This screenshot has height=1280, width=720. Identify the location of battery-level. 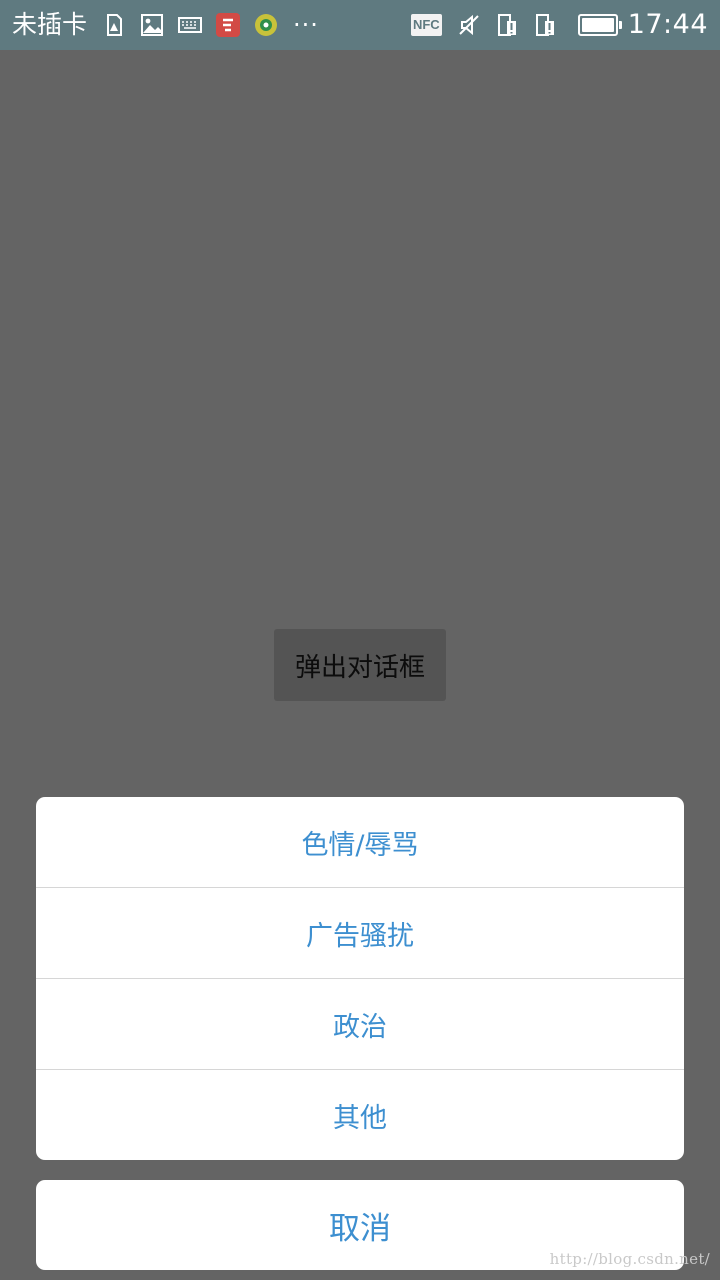
(597, 25).